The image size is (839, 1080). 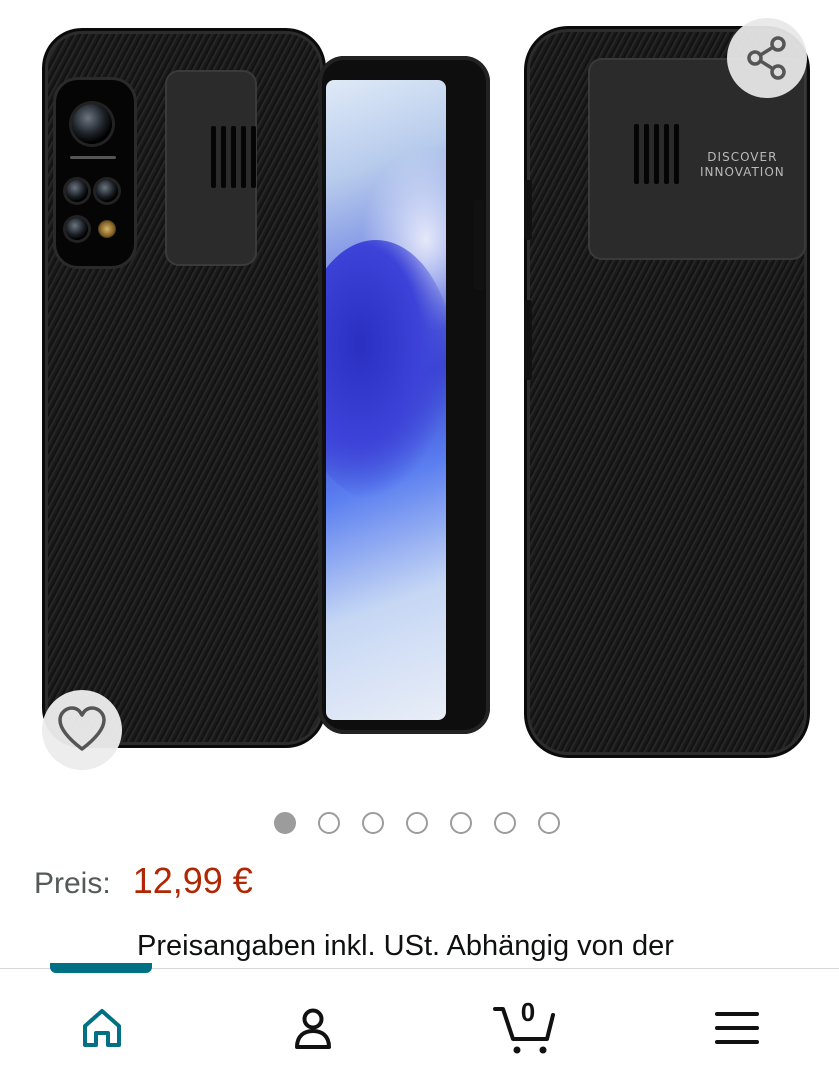 What do you see at coordinates (95, 173) in the screenshot?
I see `camera-module` at bounding box center [95, 173].